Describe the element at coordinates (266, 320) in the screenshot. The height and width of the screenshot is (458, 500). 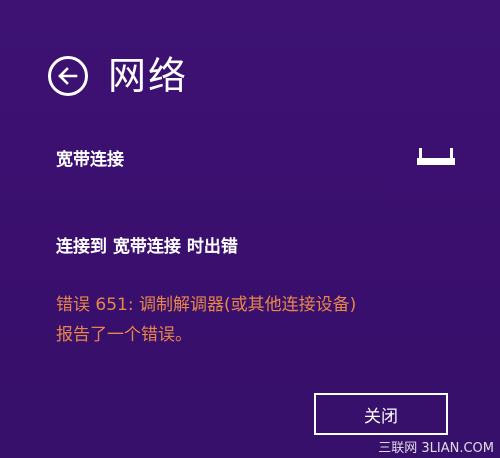
I see `error-message: 错误 651: 调制解调器(或其他连接设备) 报告了一个错误。` at that location.